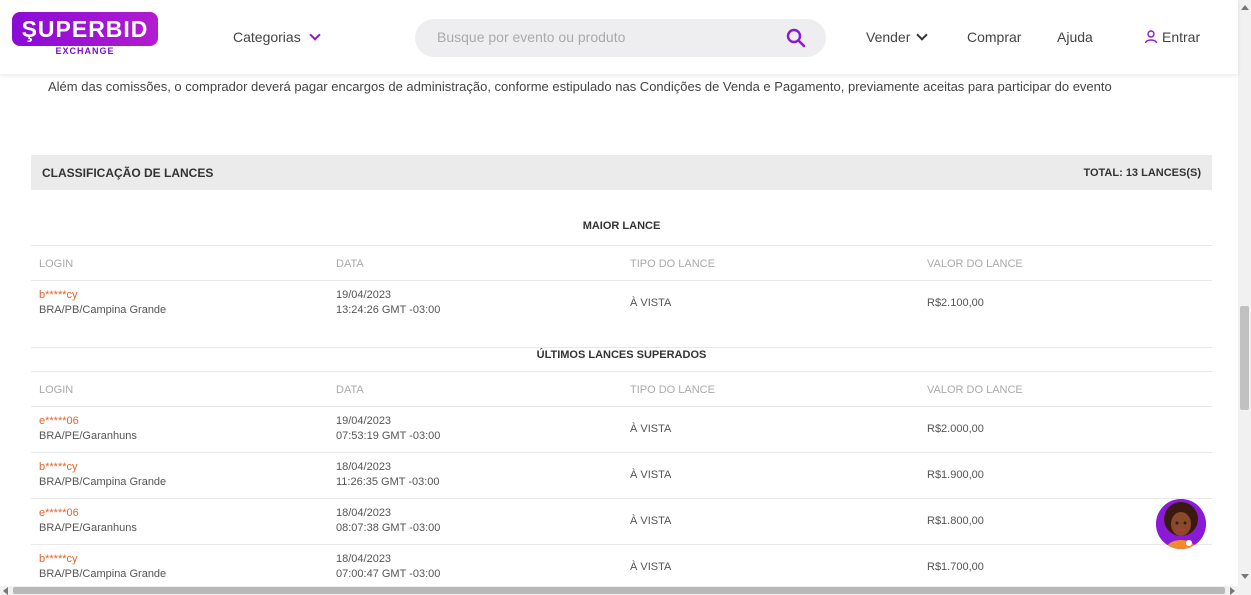 Image resolution: width=1251 pixels, height=595 pixels. I want to click on scroll-down-arrow-icon, so click(1245, 576).